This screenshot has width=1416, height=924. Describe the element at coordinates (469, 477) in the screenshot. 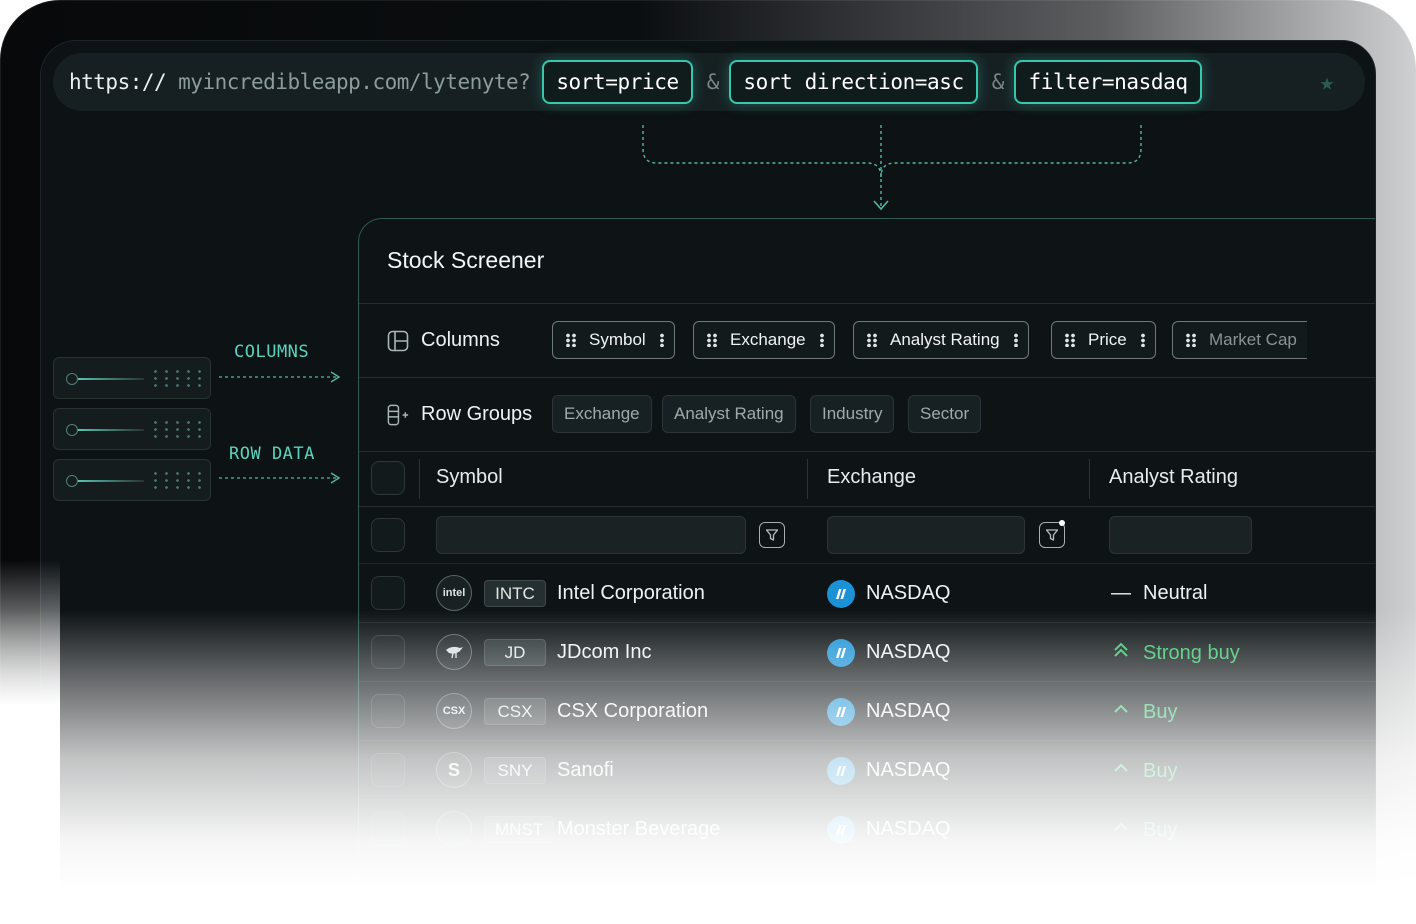

I see `header-symbol: Symbol` at that location.